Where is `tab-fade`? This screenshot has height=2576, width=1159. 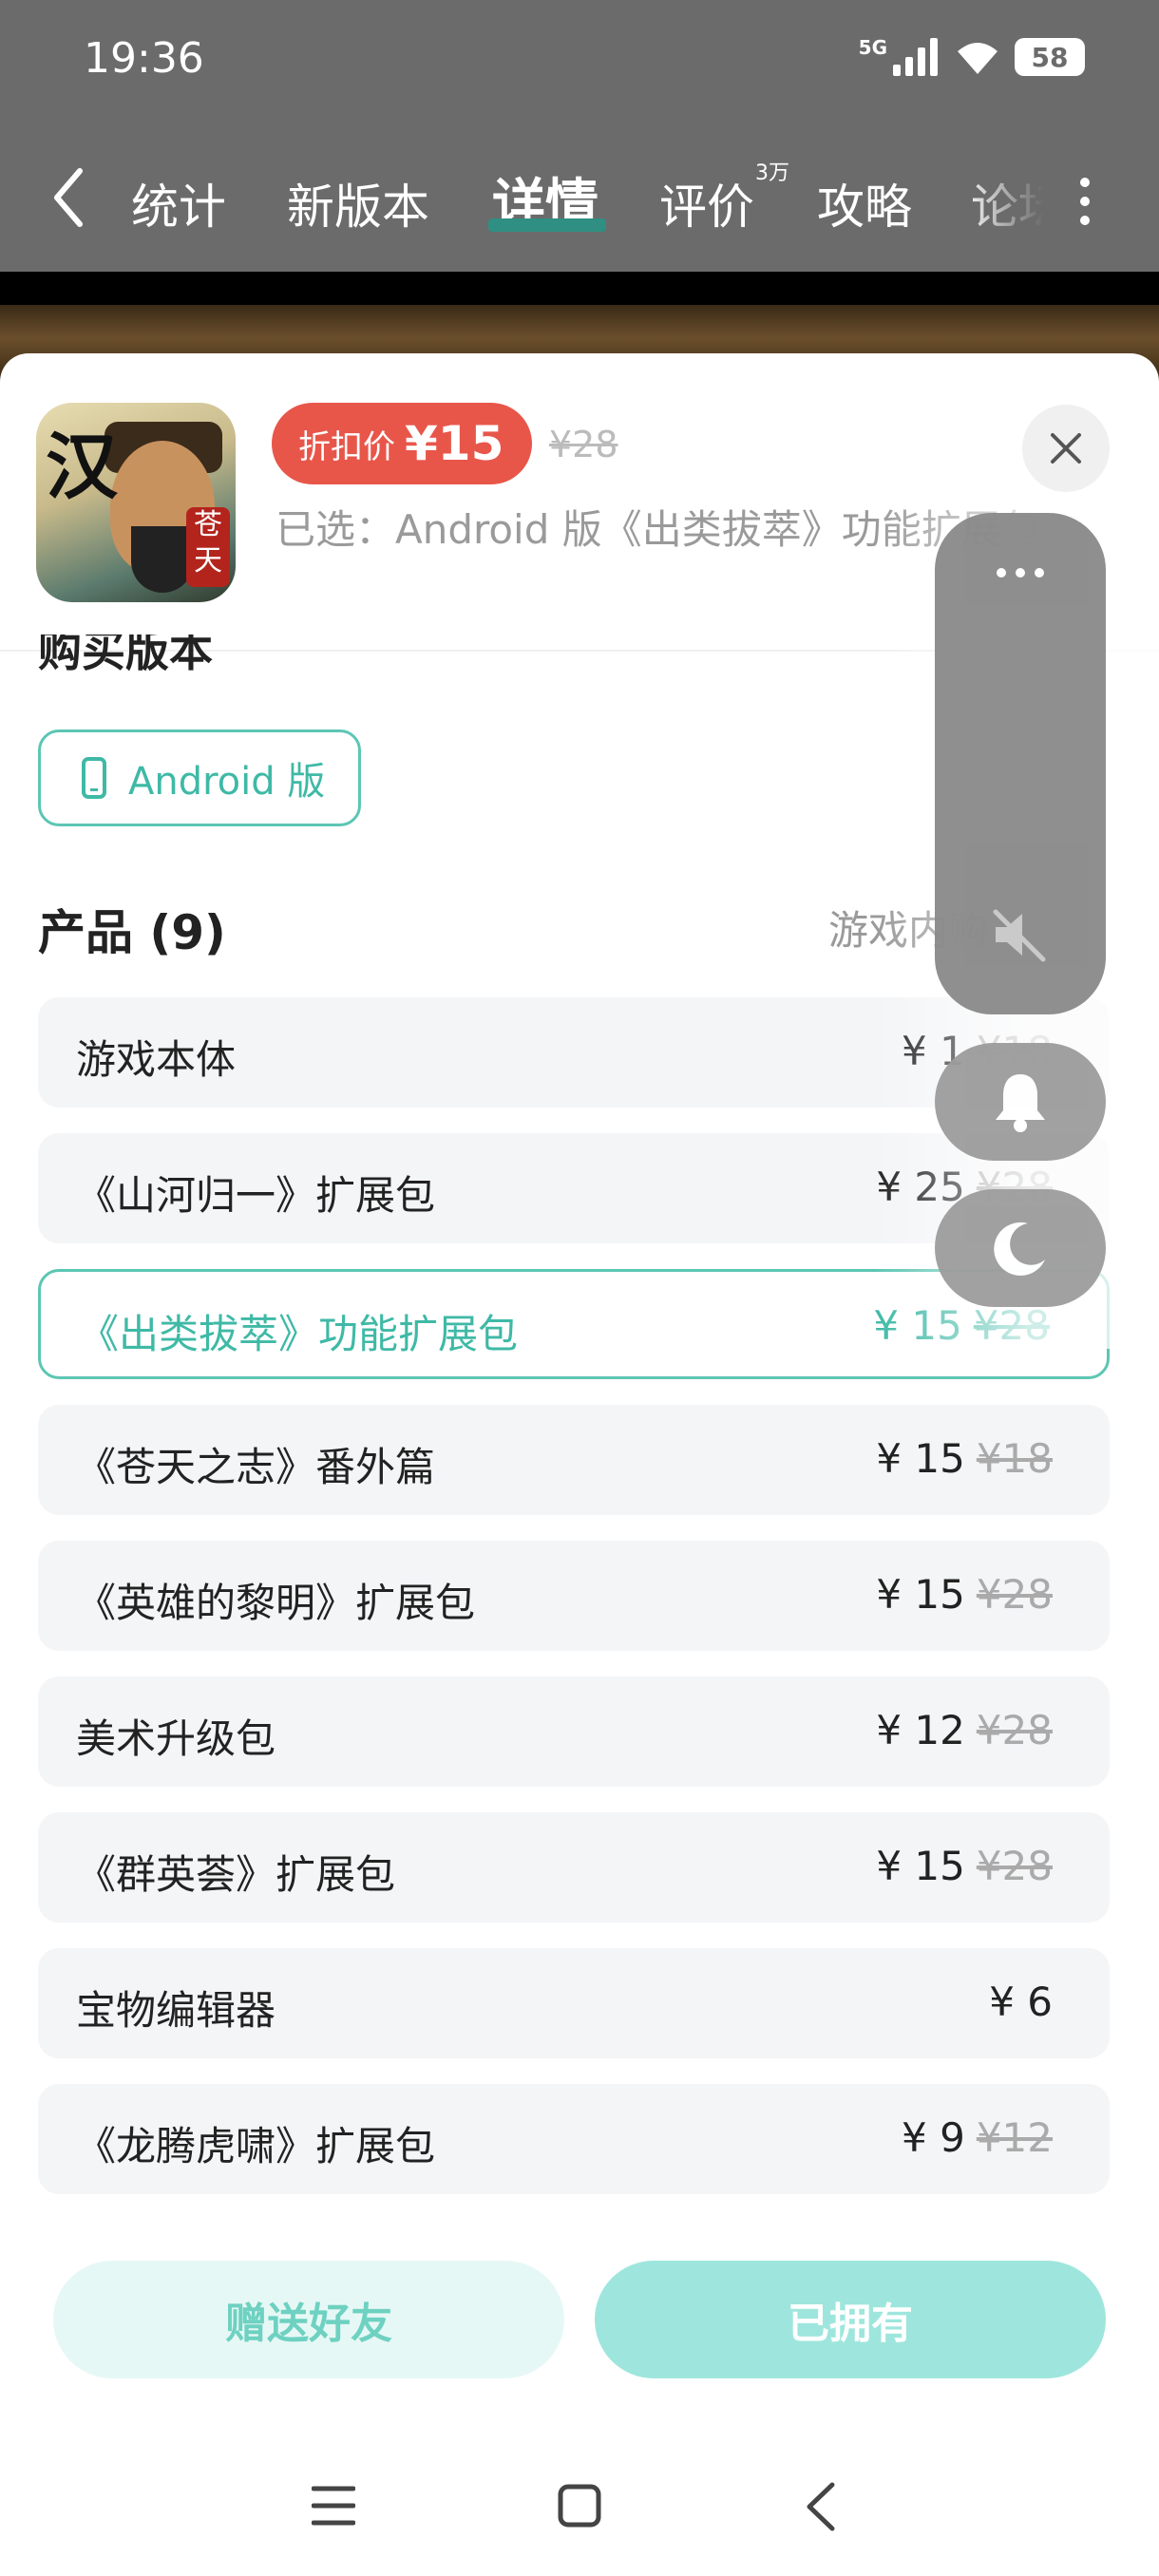
tab-fade is located at coordinates (1012, 194).